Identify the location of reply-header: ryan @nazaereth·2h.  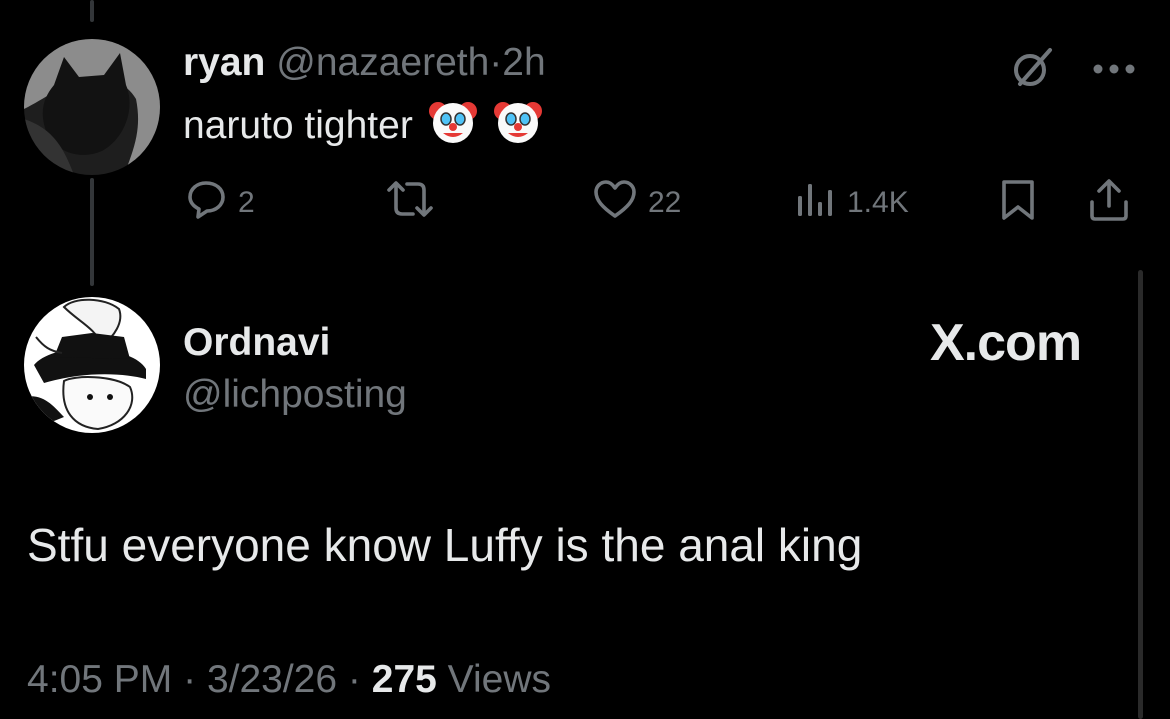
(364, 63).